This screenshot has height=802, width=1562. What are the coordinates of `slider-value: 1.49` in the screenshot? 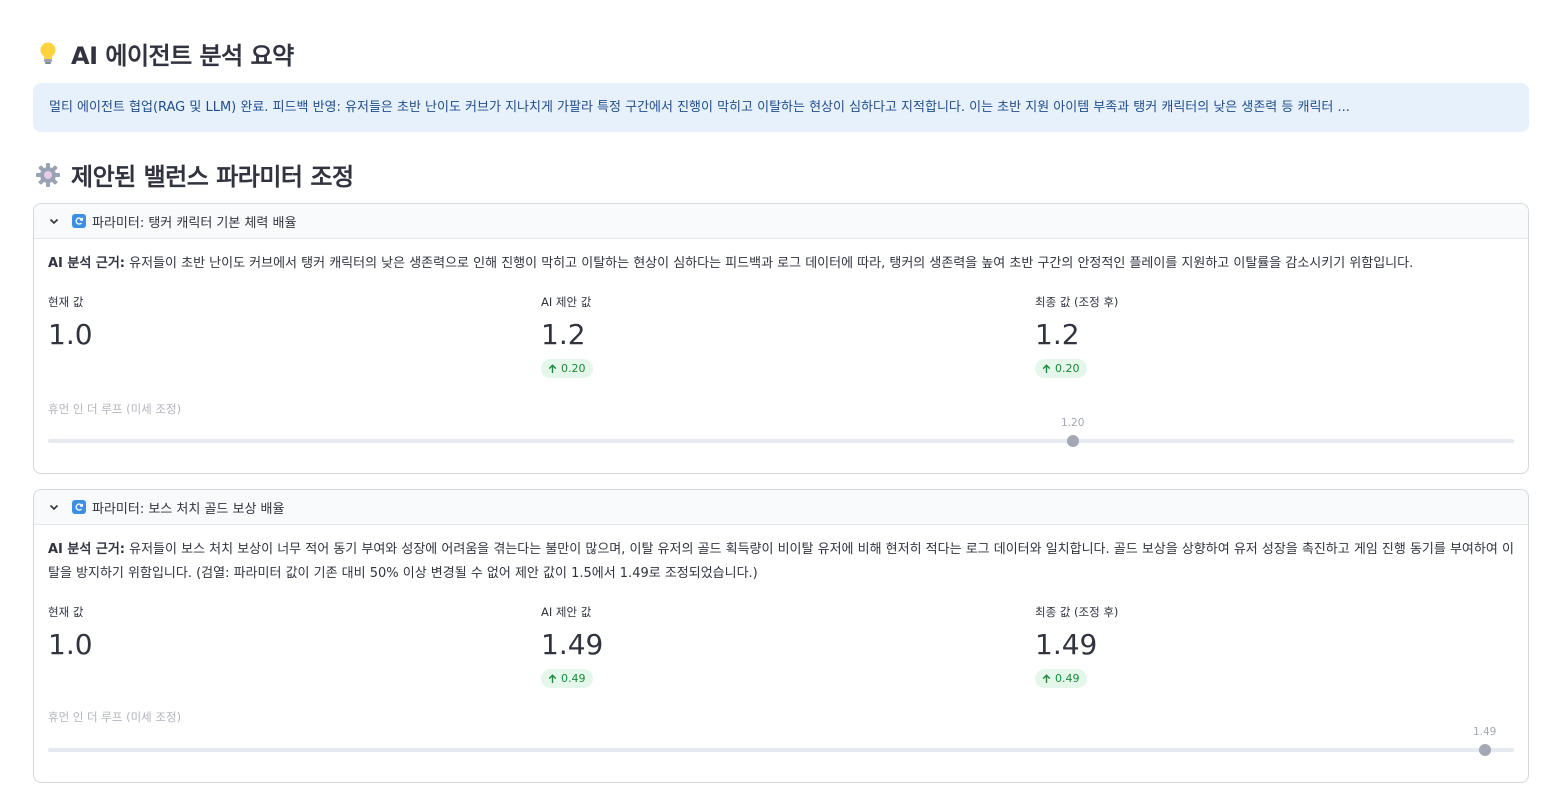 It's located at (1484, 732).